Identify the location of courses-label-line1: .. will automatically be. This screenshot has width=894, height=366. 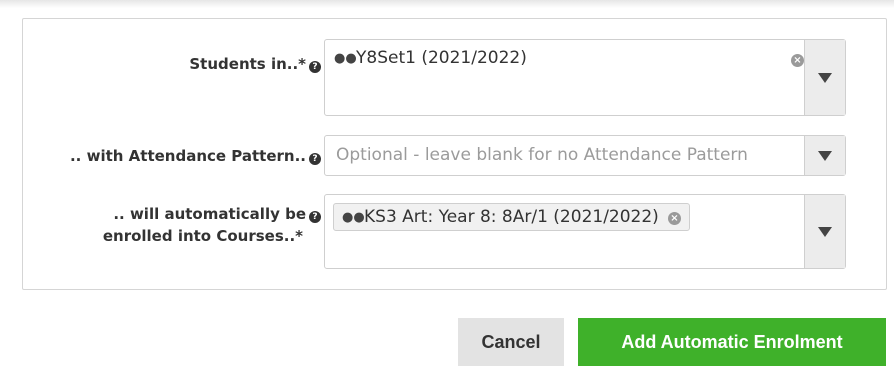
(209, 214).